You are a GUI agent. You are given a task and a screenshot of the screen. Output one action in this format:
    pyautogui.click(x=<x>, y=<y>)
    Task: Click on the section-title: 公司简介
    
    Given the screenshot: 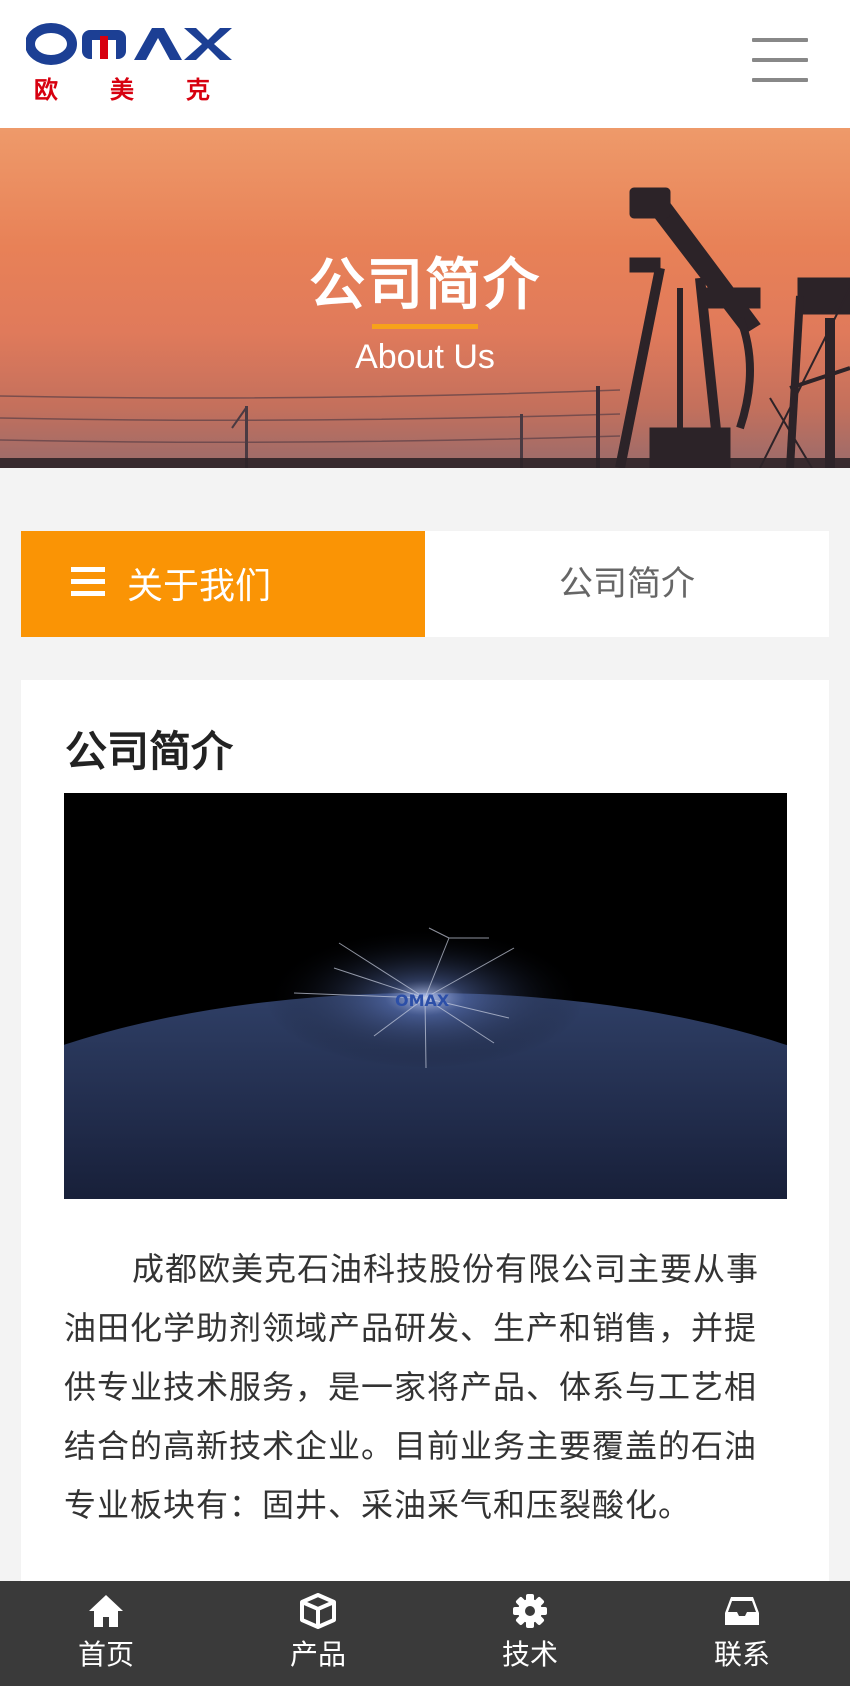 What is the action you would take?
    pyautogui.click(x=149, y=751)
    